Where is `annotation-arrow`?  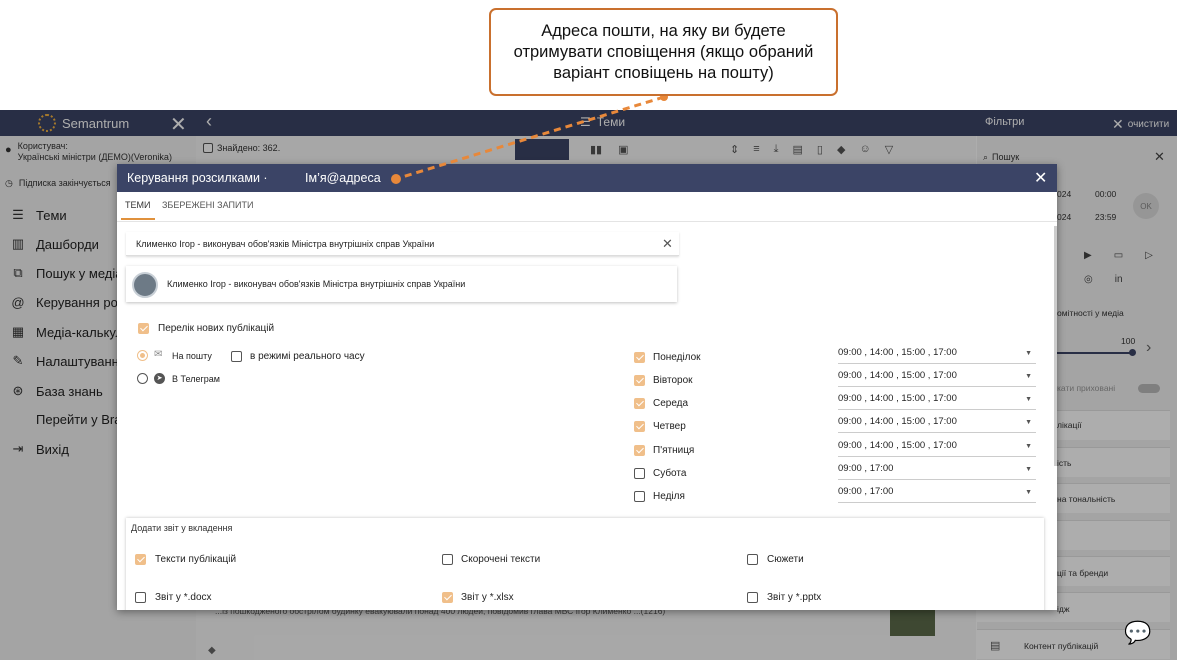
annotation-arrow is located at coordinates (529, 138).